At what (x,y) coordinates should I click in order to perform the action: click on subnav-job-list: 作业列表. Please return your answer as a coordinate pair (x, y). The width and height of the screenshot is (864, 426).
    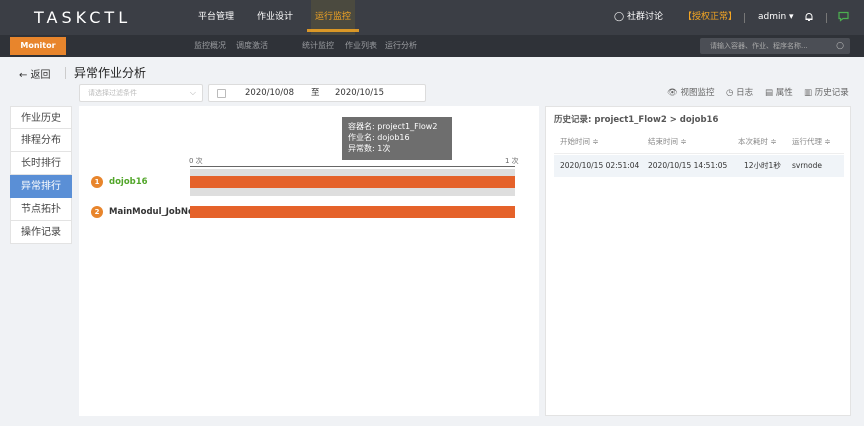
    Looking at the image, I should click on (361, 46).